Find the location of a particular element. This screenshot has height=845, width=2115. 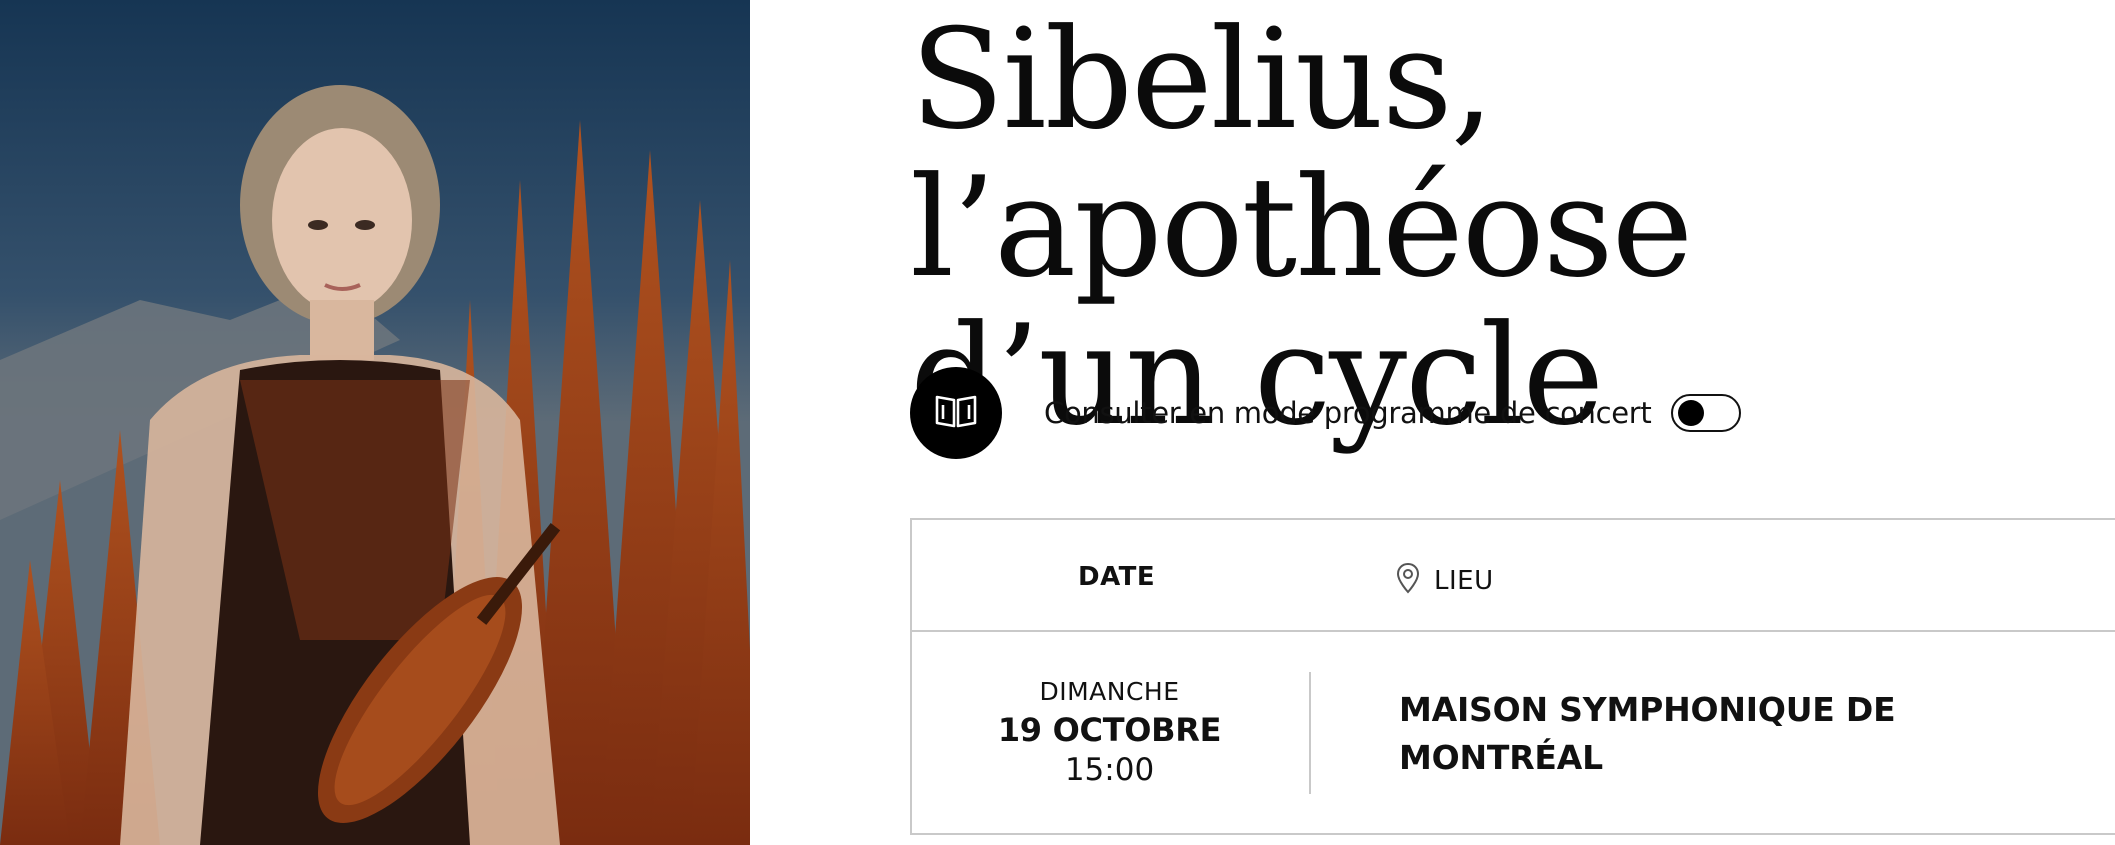

program-mode-label: Consulter en mode programme de concert is located at coordinates (1348, 413).